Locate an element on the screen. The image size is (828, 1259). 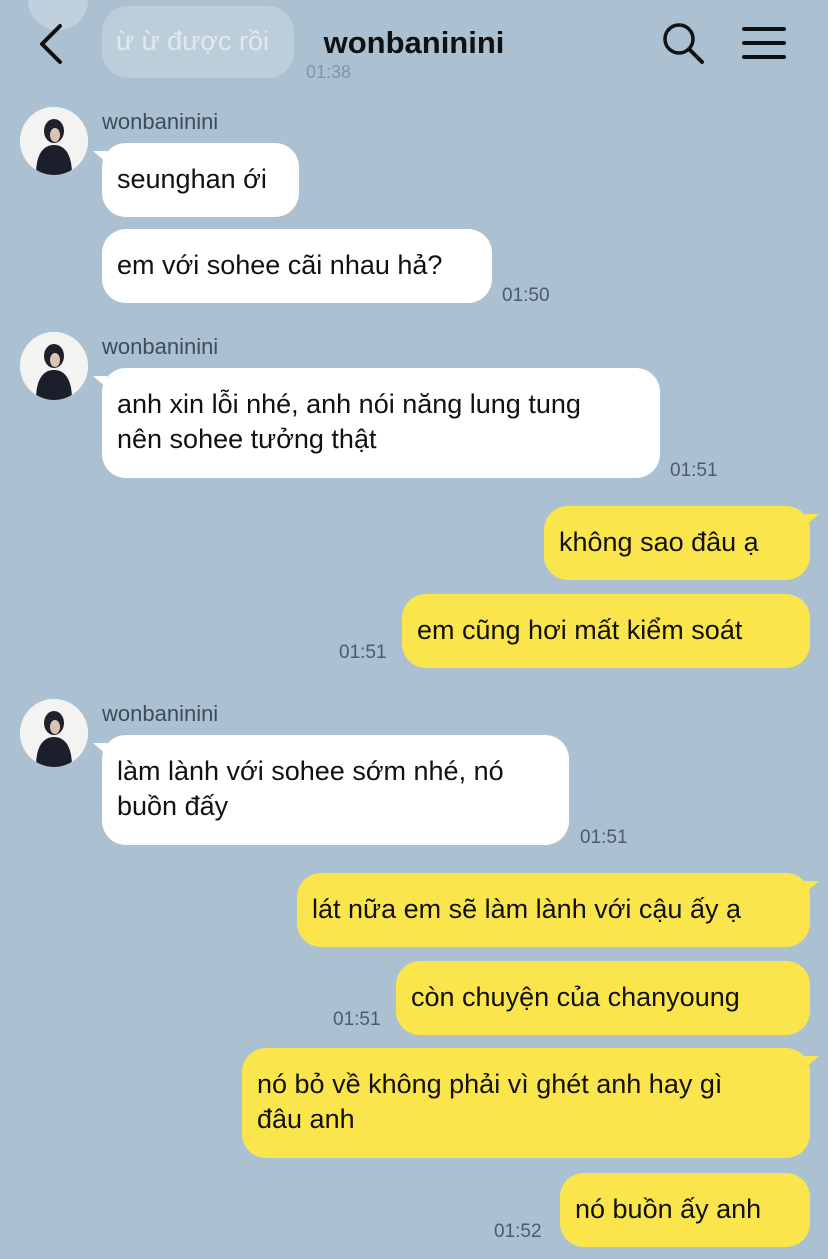
message-text: không sao đâu ạ is located at coordinates (659, 542).